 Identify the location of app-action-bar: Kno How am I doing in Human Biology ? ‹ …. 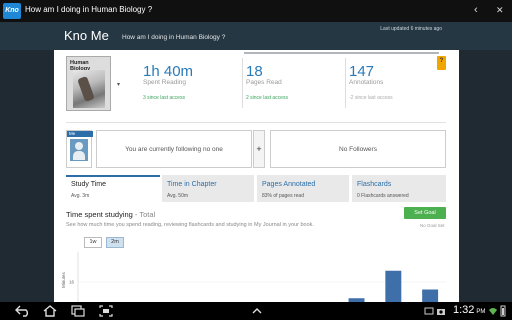
(256, 11).